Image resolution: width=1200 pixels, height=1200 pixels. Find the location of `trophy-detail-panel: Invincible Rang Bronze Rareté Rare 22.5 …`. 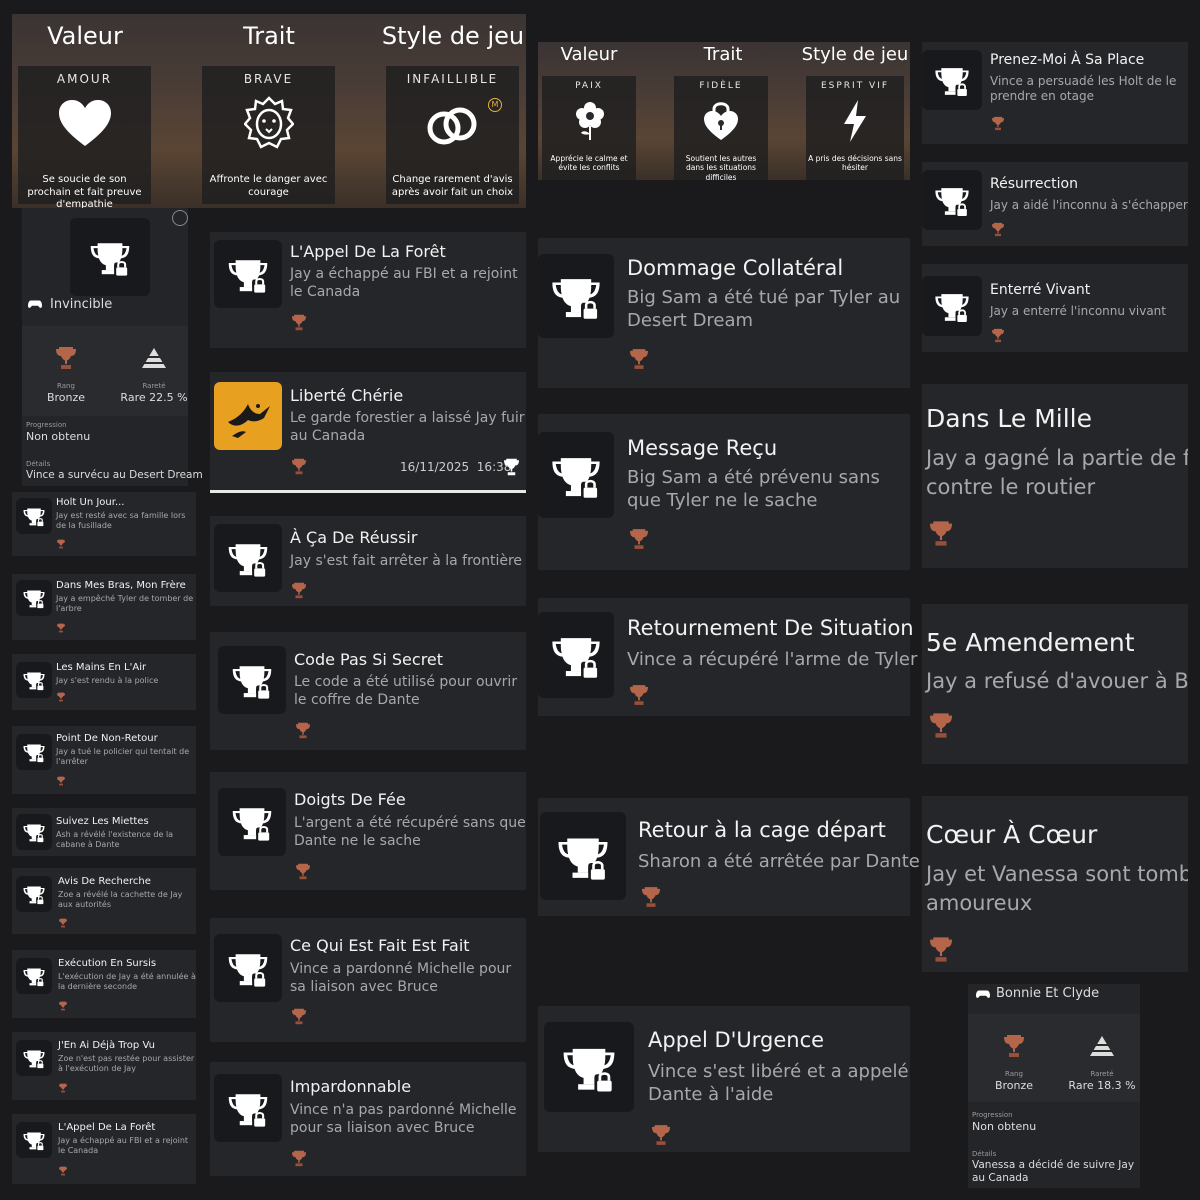

trophy-detail-panel: Invincible Rang Bronze Rareté Rare 22.5 … is located at coordinates (112, 347).